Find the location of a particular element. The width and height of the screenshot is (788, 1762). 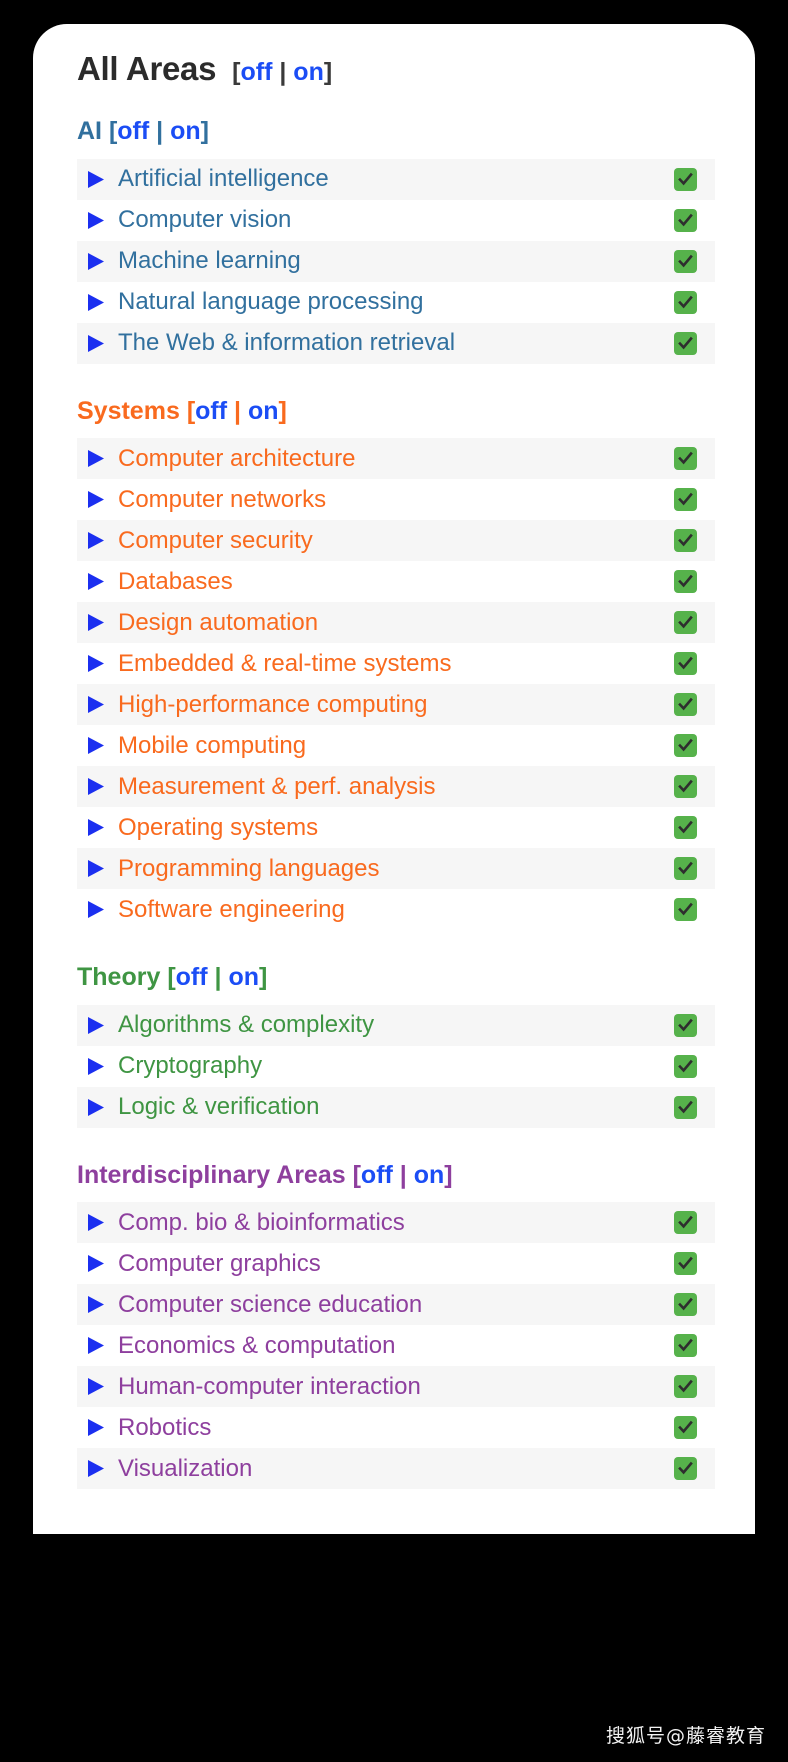

area-row: Robotics is located at coordinates (396, 1427).